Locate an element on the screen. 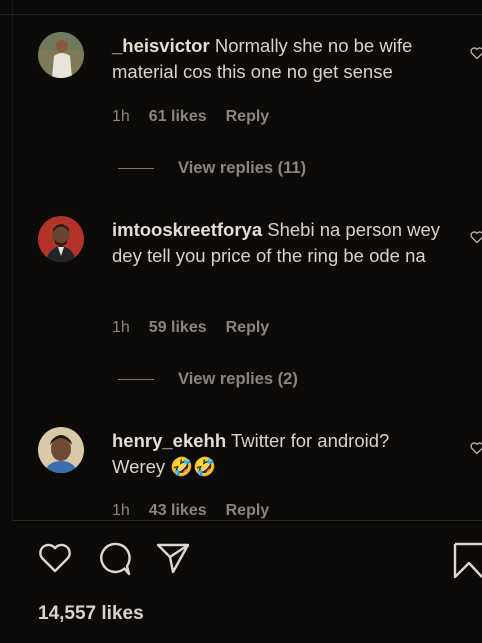 The width and height of the screenshot is (482, 643). post-action-bar is located at coordinates (241, 561).